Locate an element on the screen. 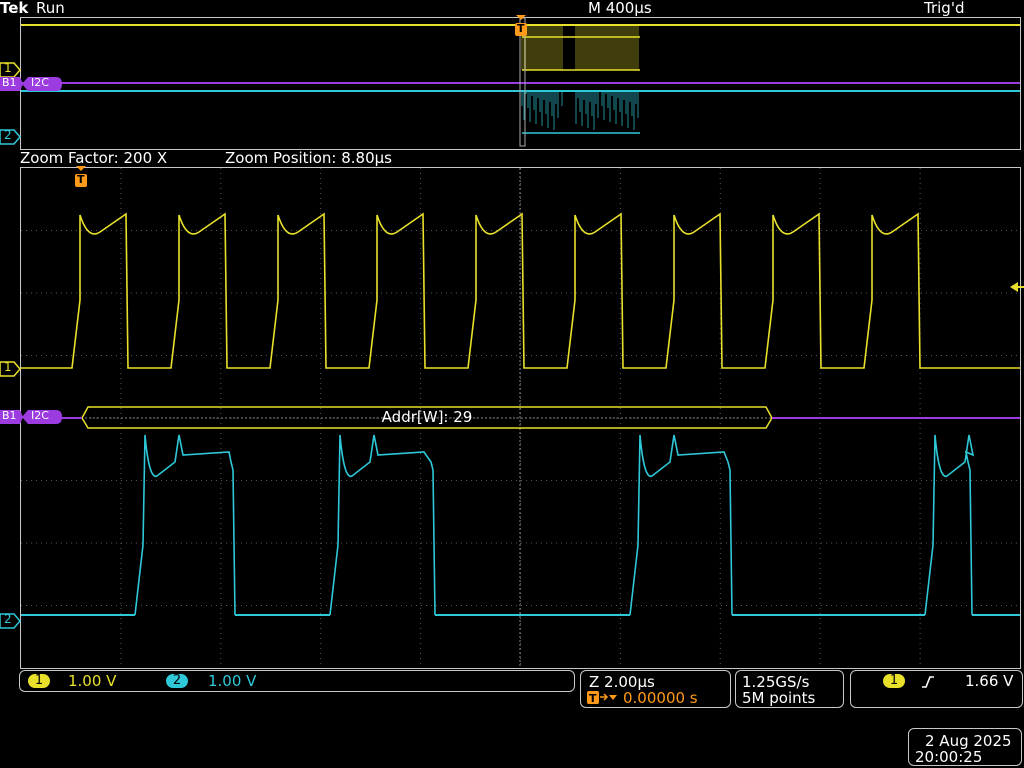 The image size is (1024, 768). trigger-position-marker-zoom: T is located at coordinates (81, 180).